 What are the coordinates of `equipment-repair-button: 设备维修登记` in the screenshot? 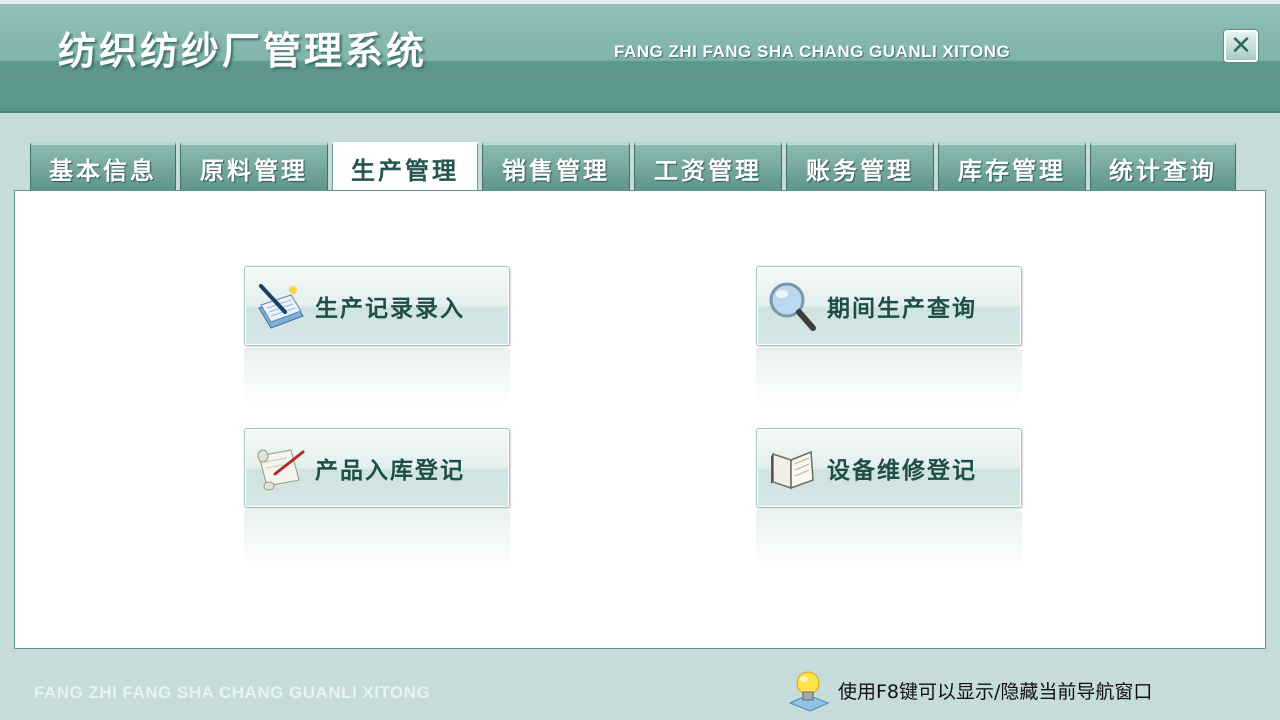 It's located at (889, 468).